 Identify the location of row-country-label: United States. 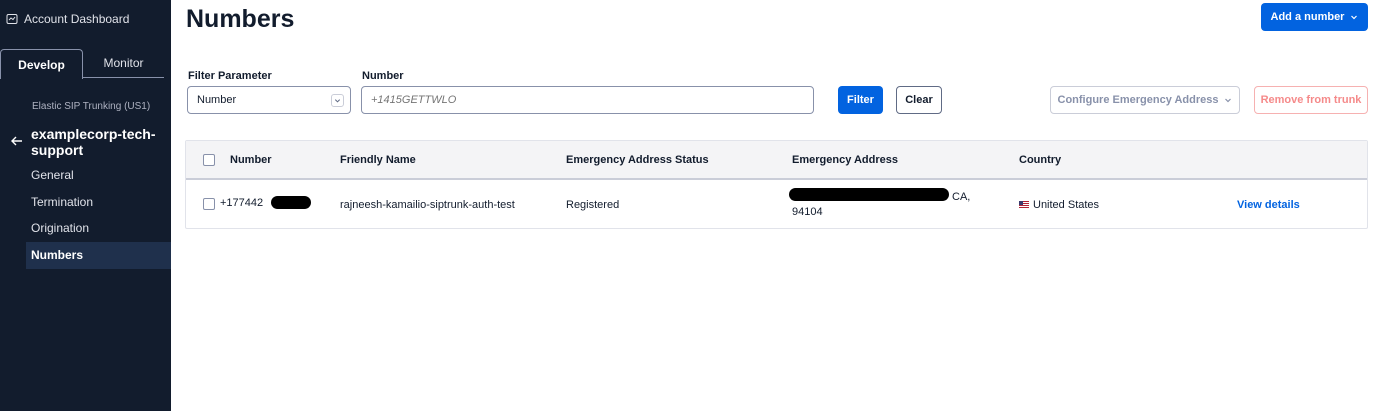
(1066, 205).